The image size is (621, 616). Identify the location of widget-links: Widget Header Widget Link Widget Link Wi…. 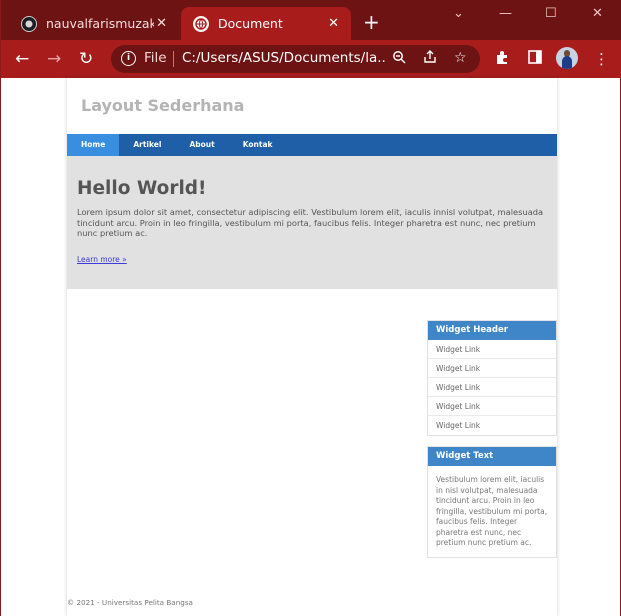
(492, 378).